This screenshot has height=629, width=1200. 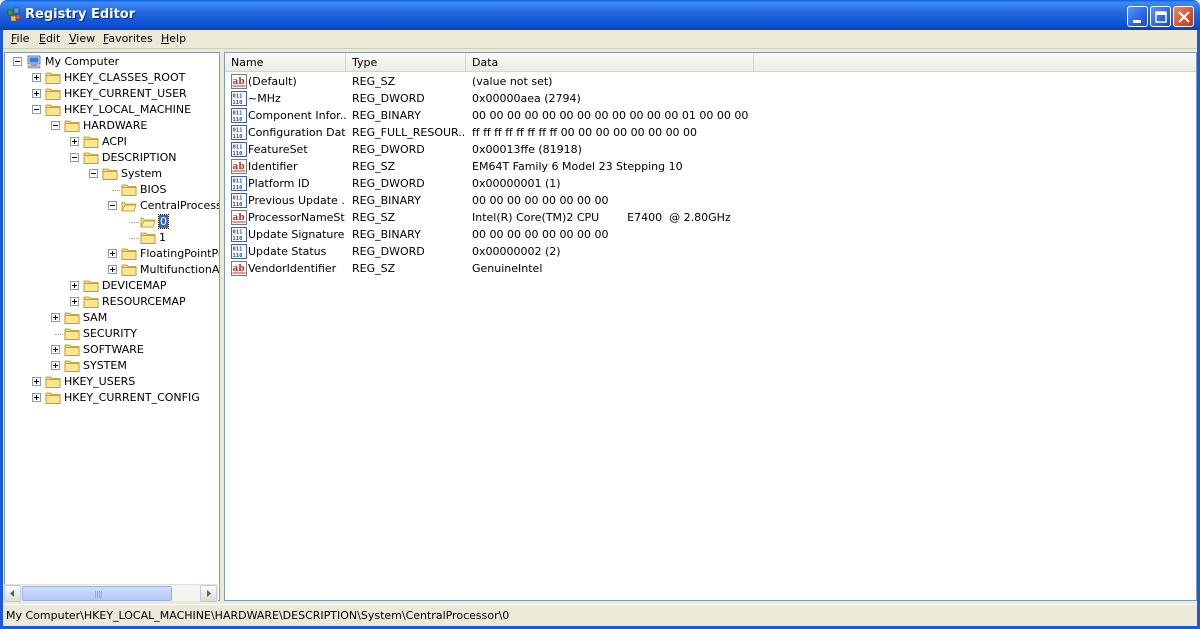 I want to click on tree-node: MultifunctionAdapter, so click(x=112, y=270).